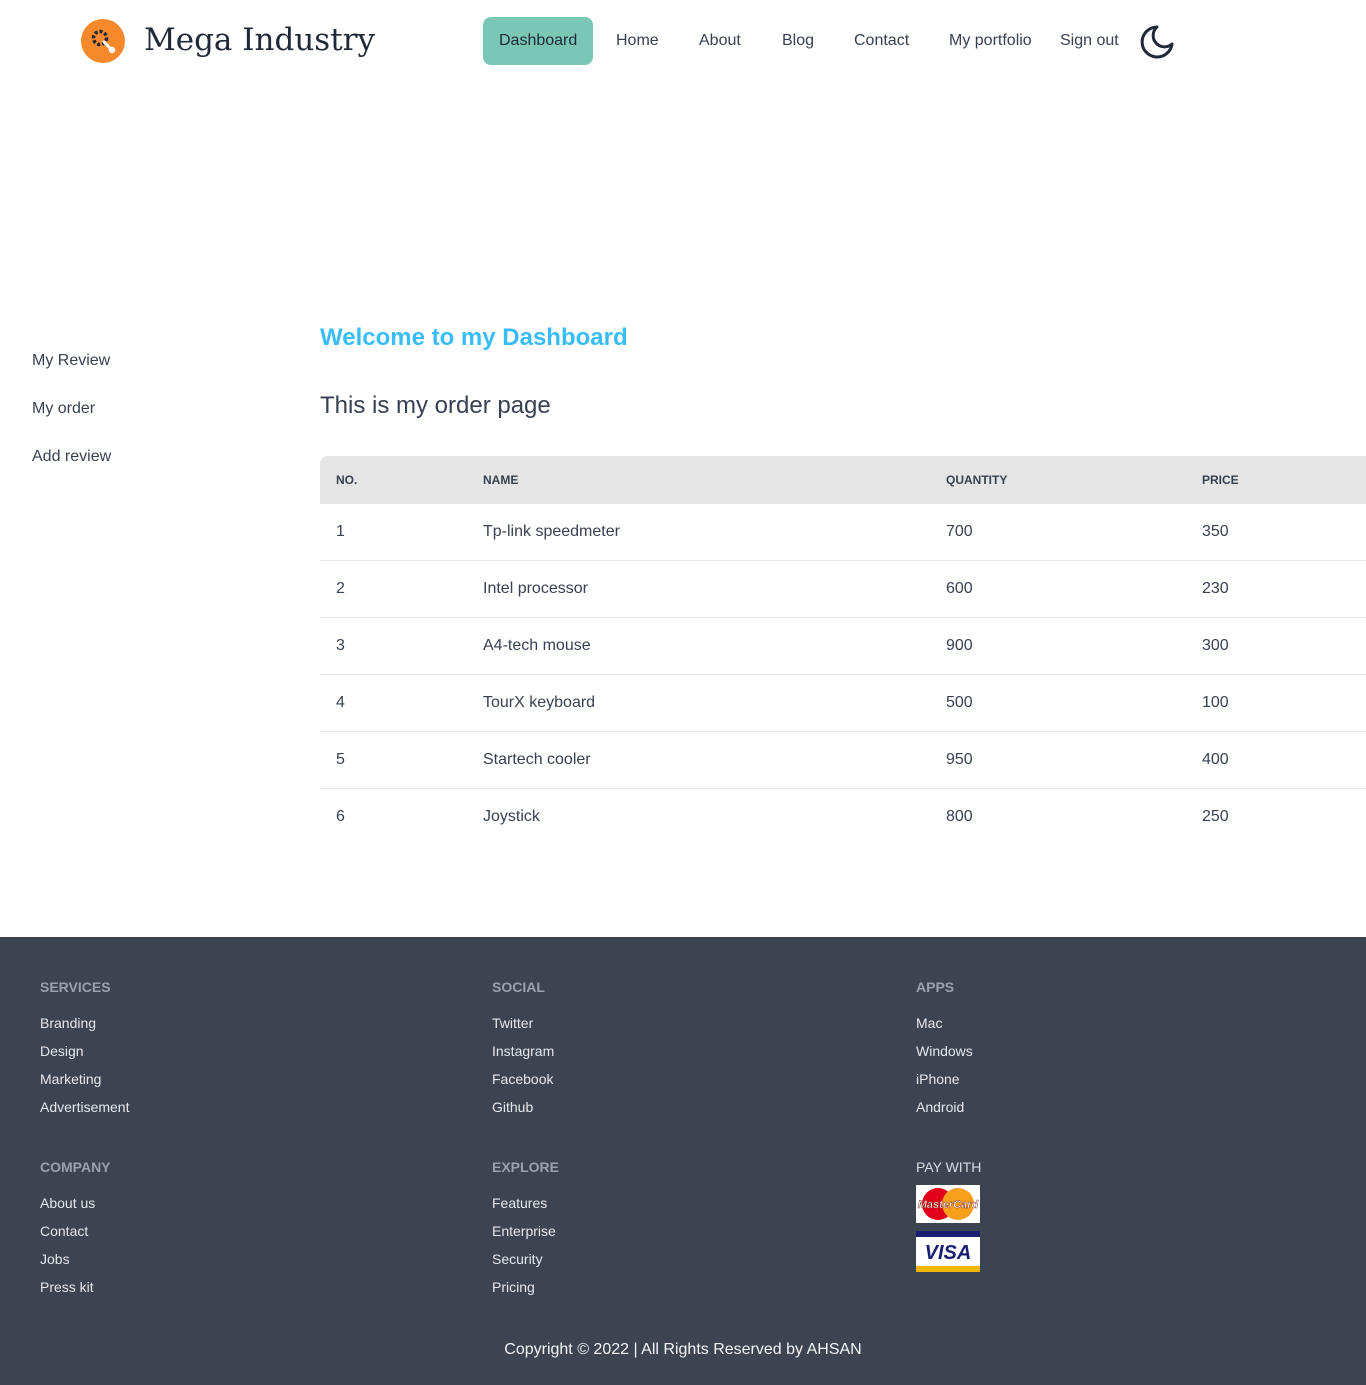  What do you see at coordinates (340, 531) in the screenshot?
I see `cell-no: 1` at bounding box center [340, 531].